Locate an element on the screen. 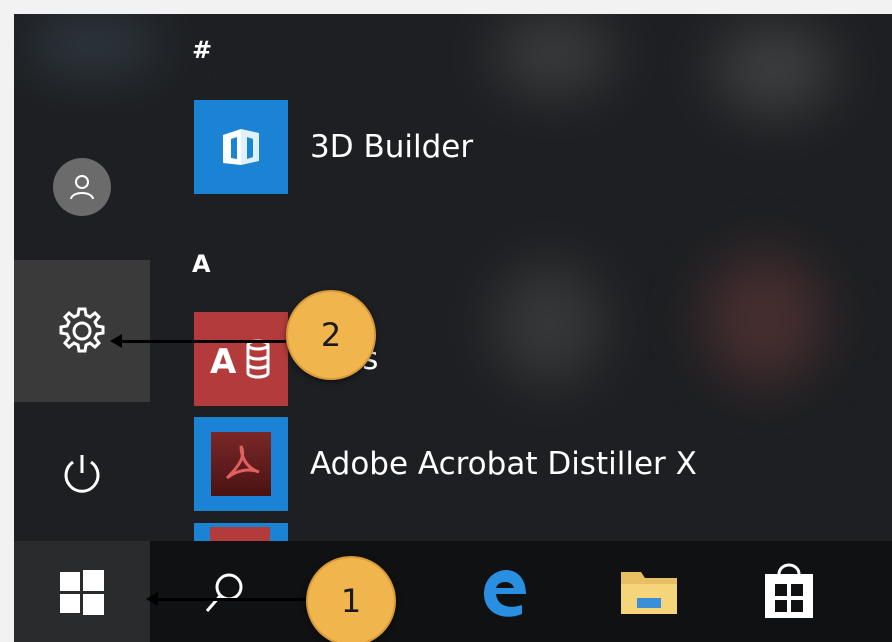 The height and width of the screenshot is (642, 892). user-account-button is located at coordinates (82, 187).